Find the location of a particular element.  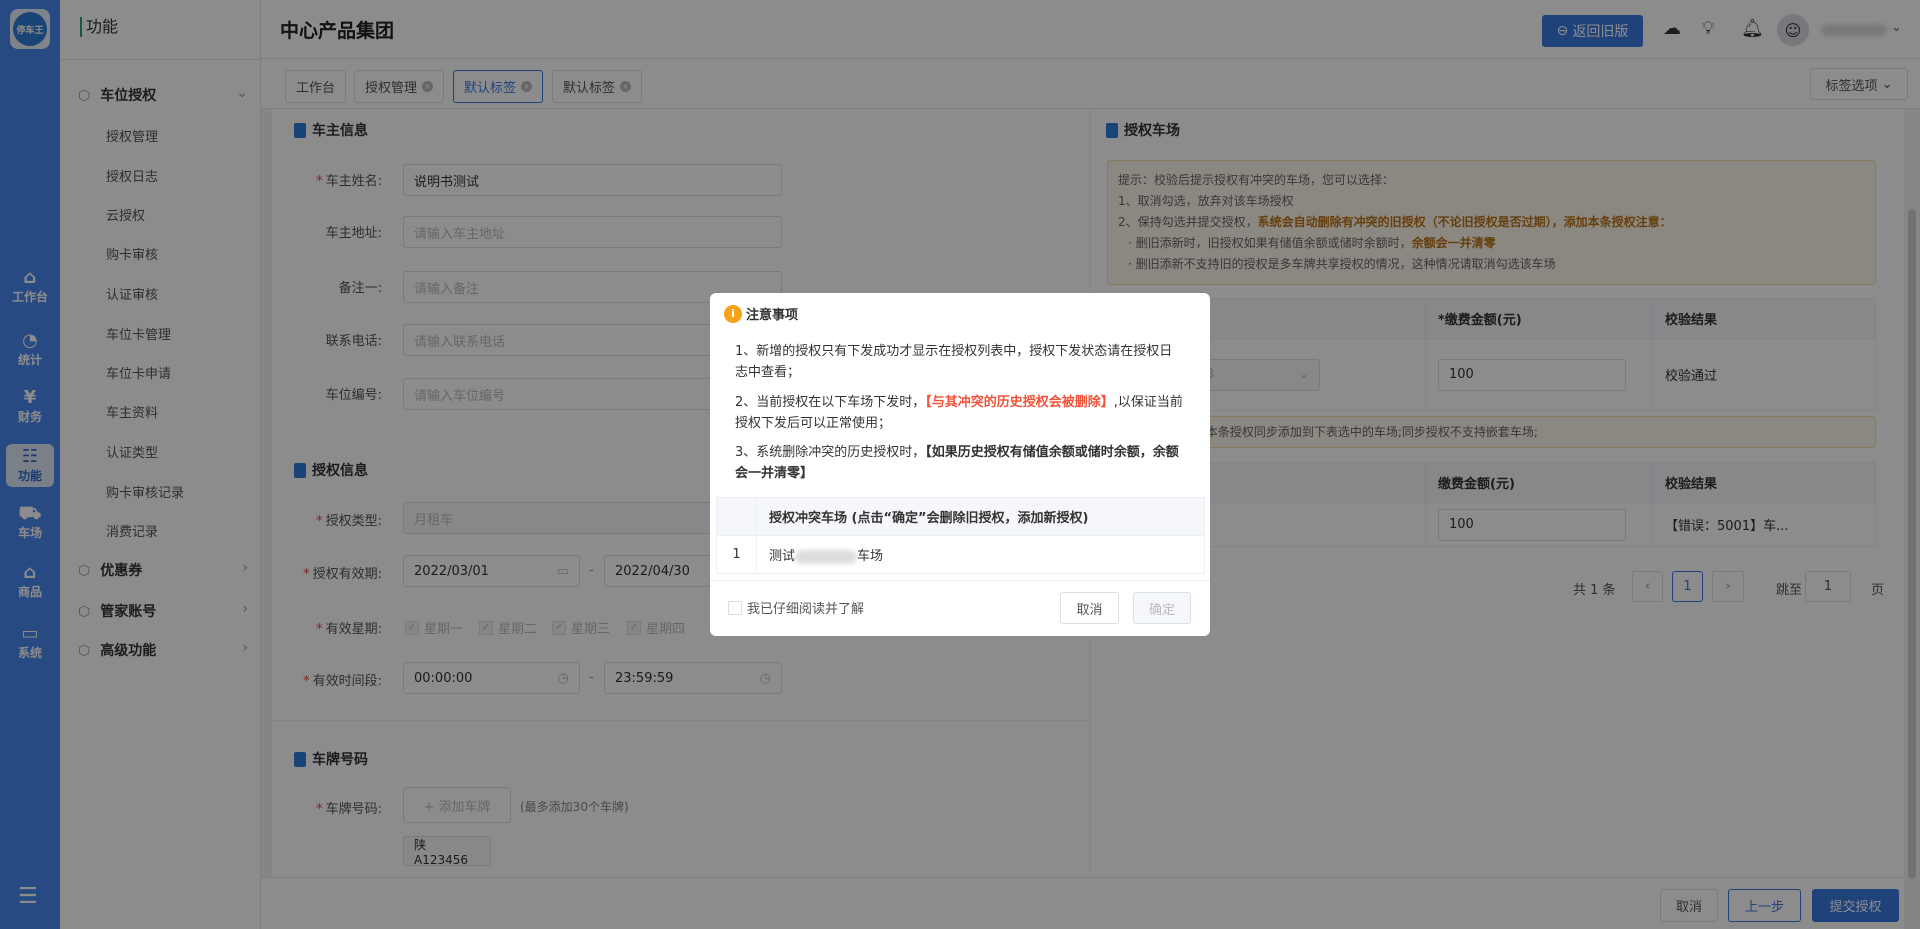

table-row: 1 测试 车场 is located at coordinates (960, 554).